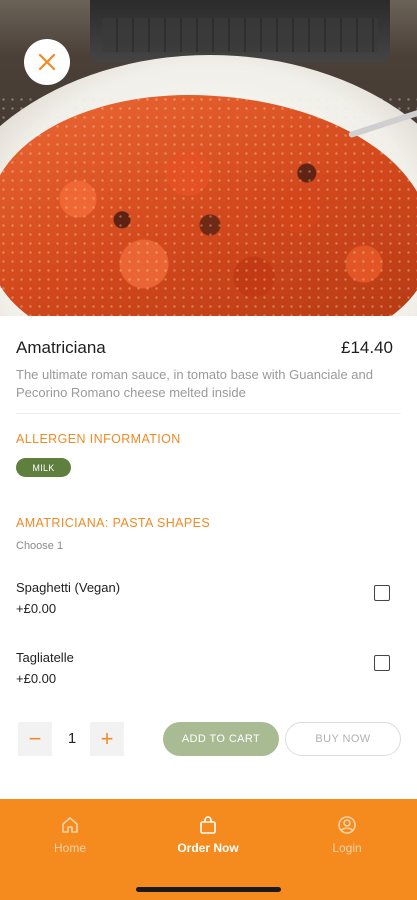 The image size is (417, 900). I want to click on close-button, so click(47, 62).